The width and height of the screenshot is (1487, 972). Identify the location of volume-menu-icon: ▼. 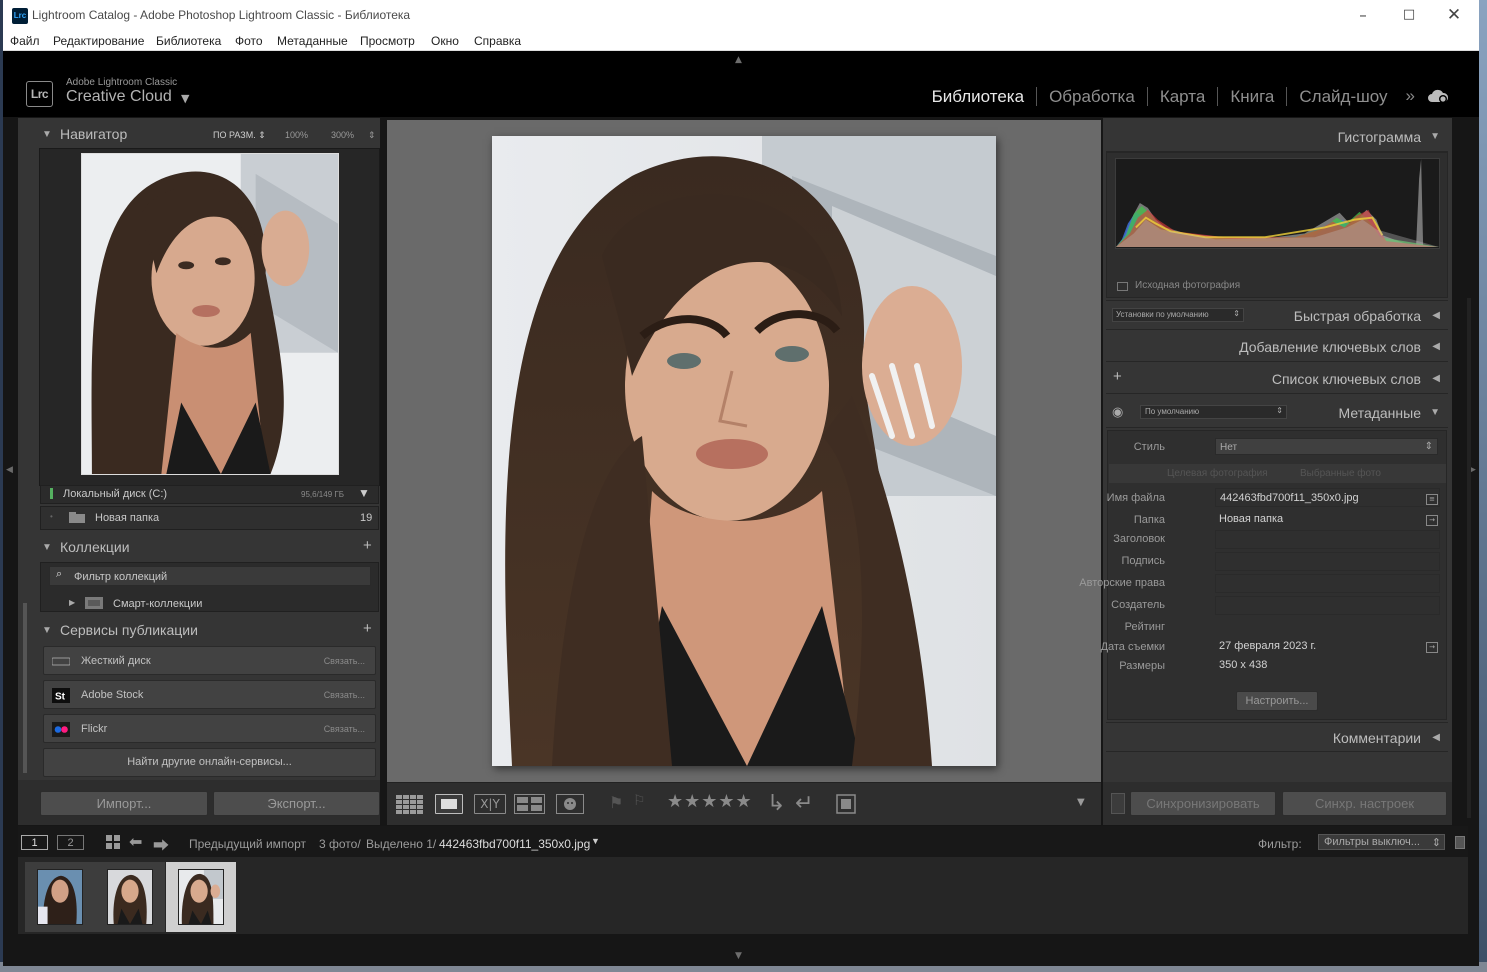
(364, 493).